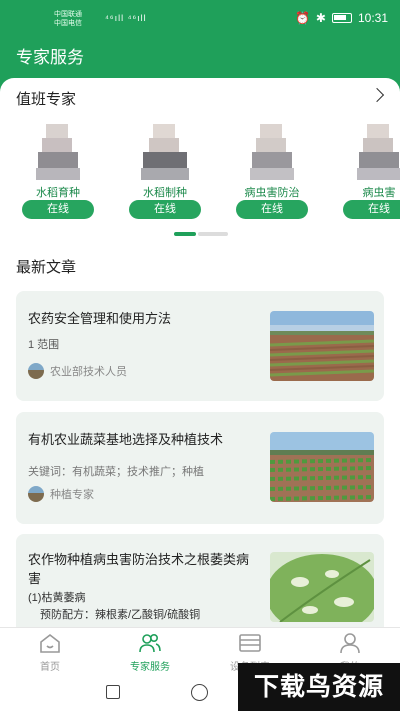  Describe the element at coordinates (44, 345) in the screenshot. I see `article-excerpt: 1 范围` at that location.